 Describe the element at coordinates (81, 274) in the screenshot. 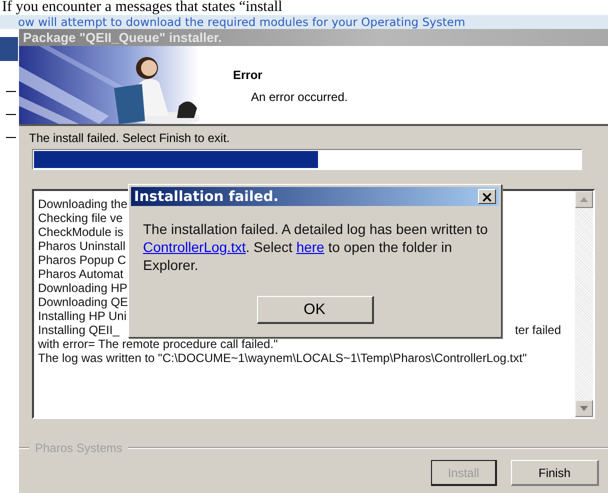

I see `log-line: Pharos Automat` at that location.